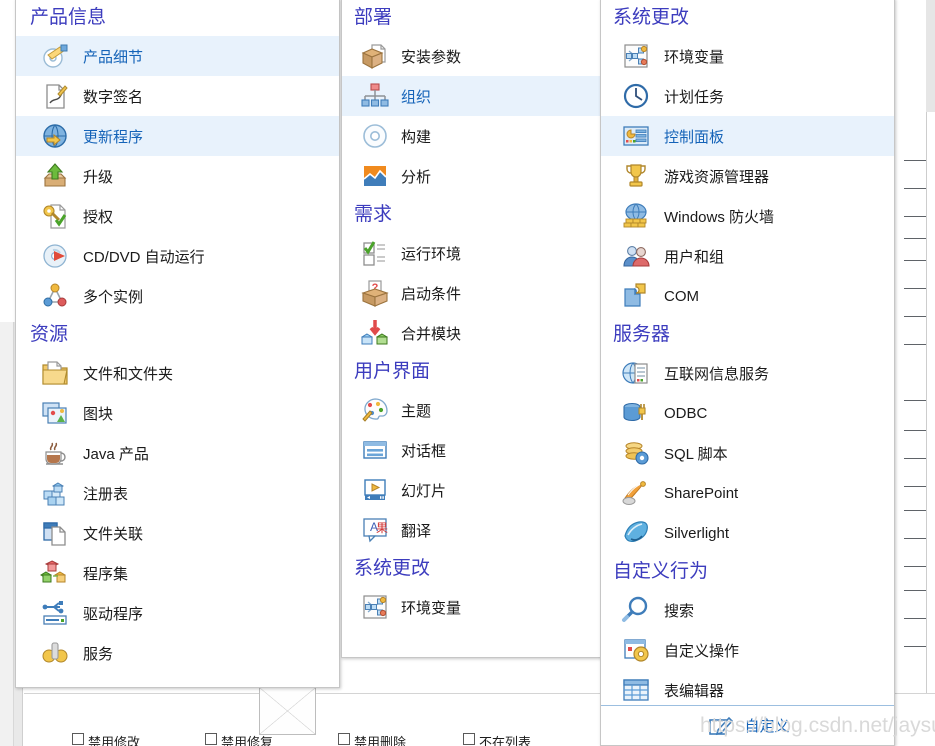  I want to click on menu-item-label: 搜索, so click(679, 611).